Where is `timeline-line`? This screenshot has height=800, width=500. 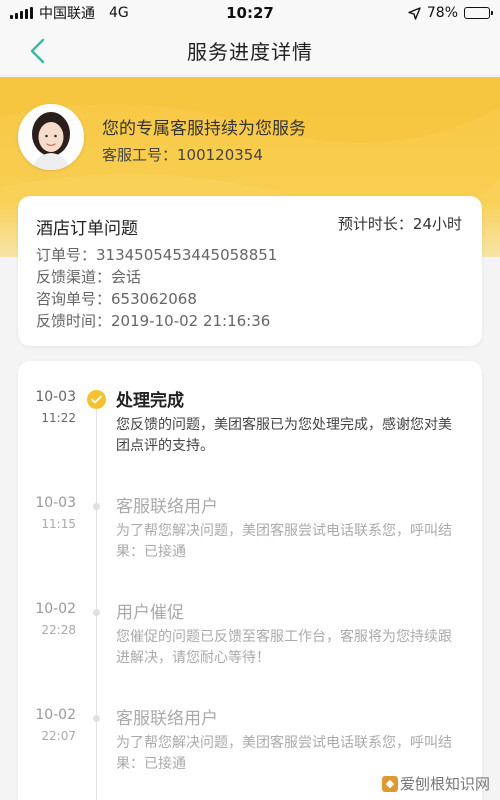 timeline-line is located at coordinates (96, 598).